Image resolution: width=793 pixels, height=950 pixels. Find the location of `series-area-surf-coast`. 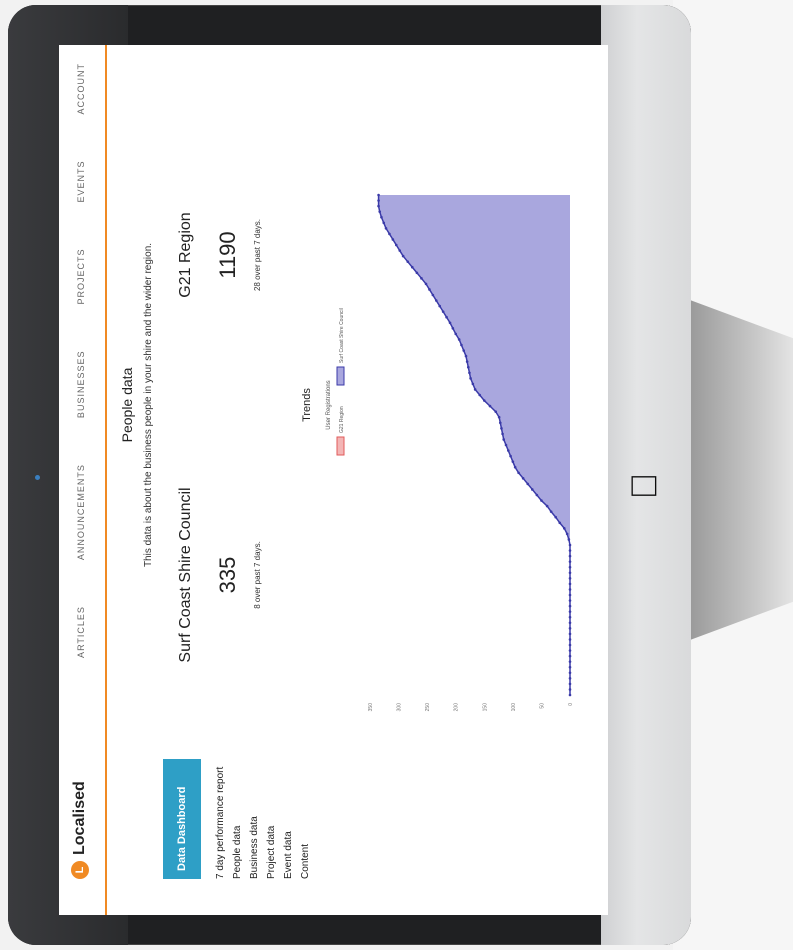

series-area-surf-coast is located at coordinates (474, 445).